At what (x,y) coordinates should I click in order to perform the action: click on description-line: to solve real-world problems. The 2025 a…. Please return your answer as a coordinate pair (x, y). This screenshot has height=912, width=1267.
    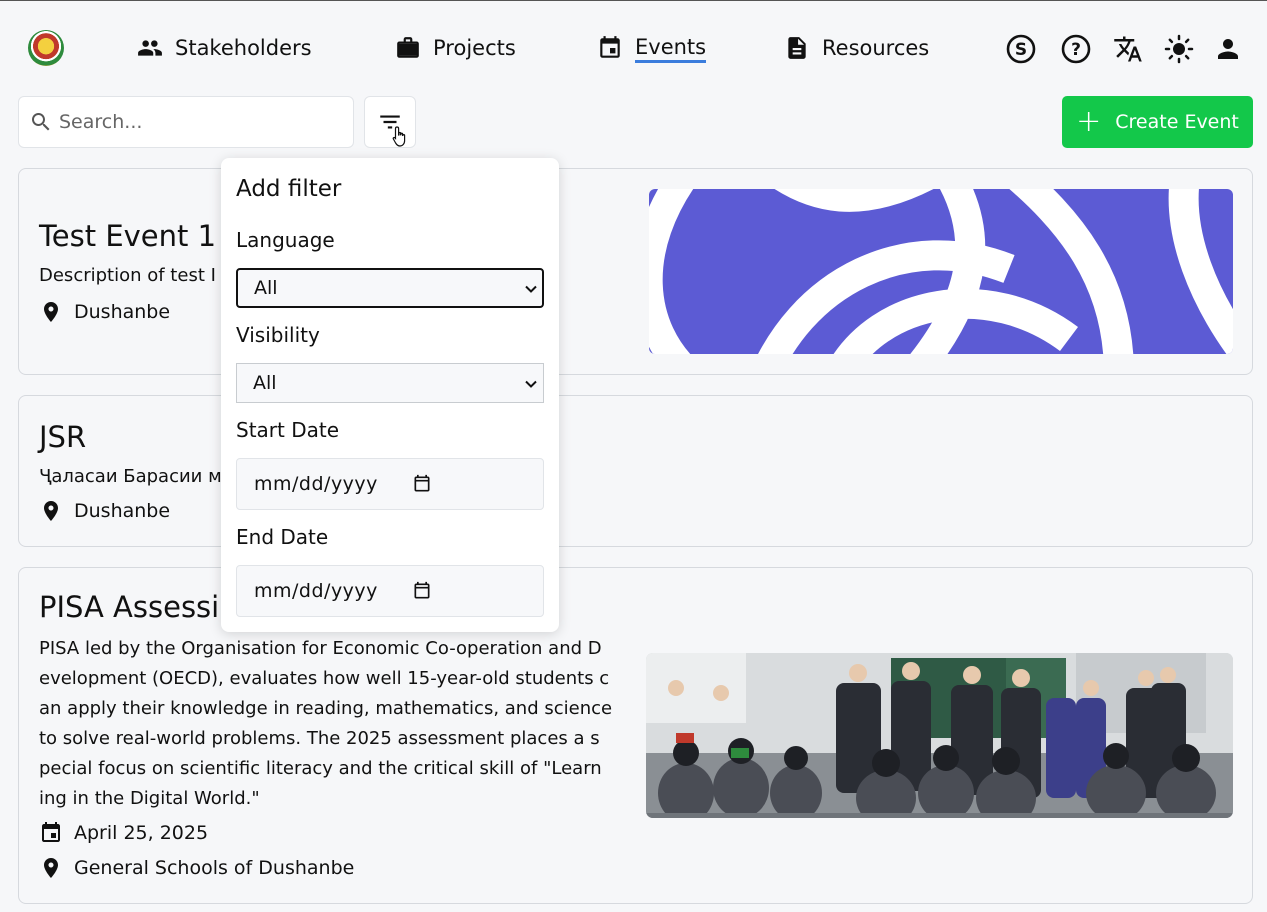
    Looking at the image, I should click on (319, 738).